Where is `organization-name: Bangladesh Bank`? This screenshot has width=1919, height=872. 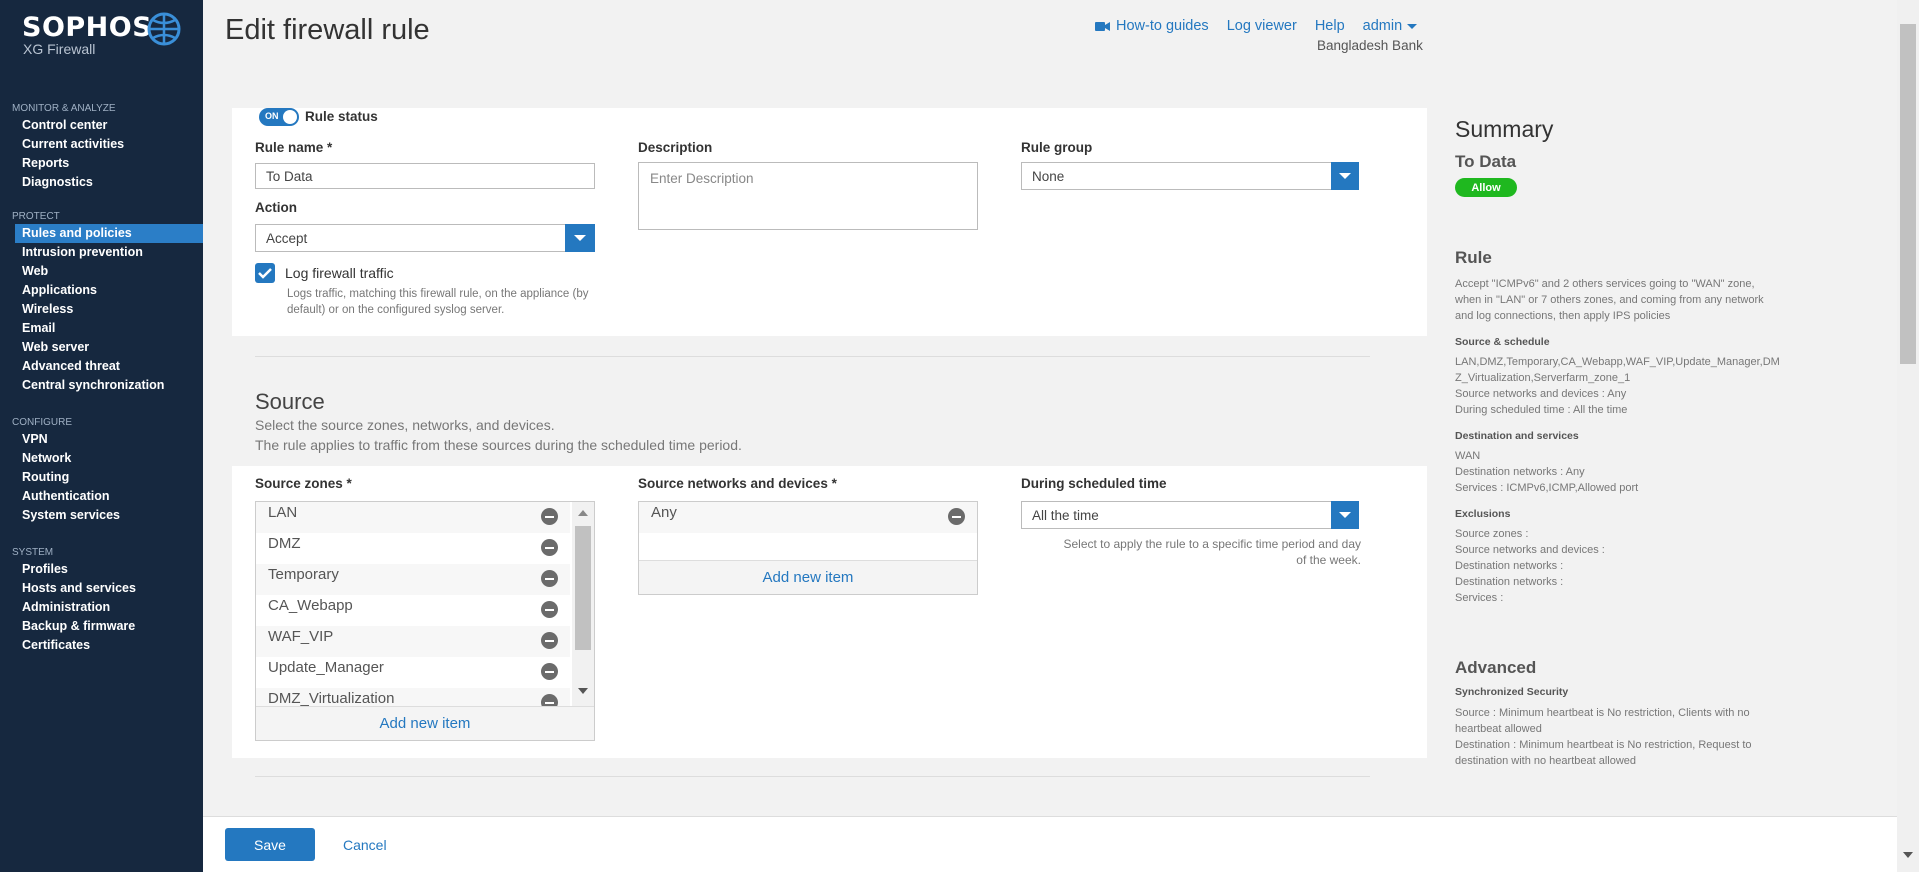
organization-name: Bangladesh Bank is located at coordinates (1370, 45).